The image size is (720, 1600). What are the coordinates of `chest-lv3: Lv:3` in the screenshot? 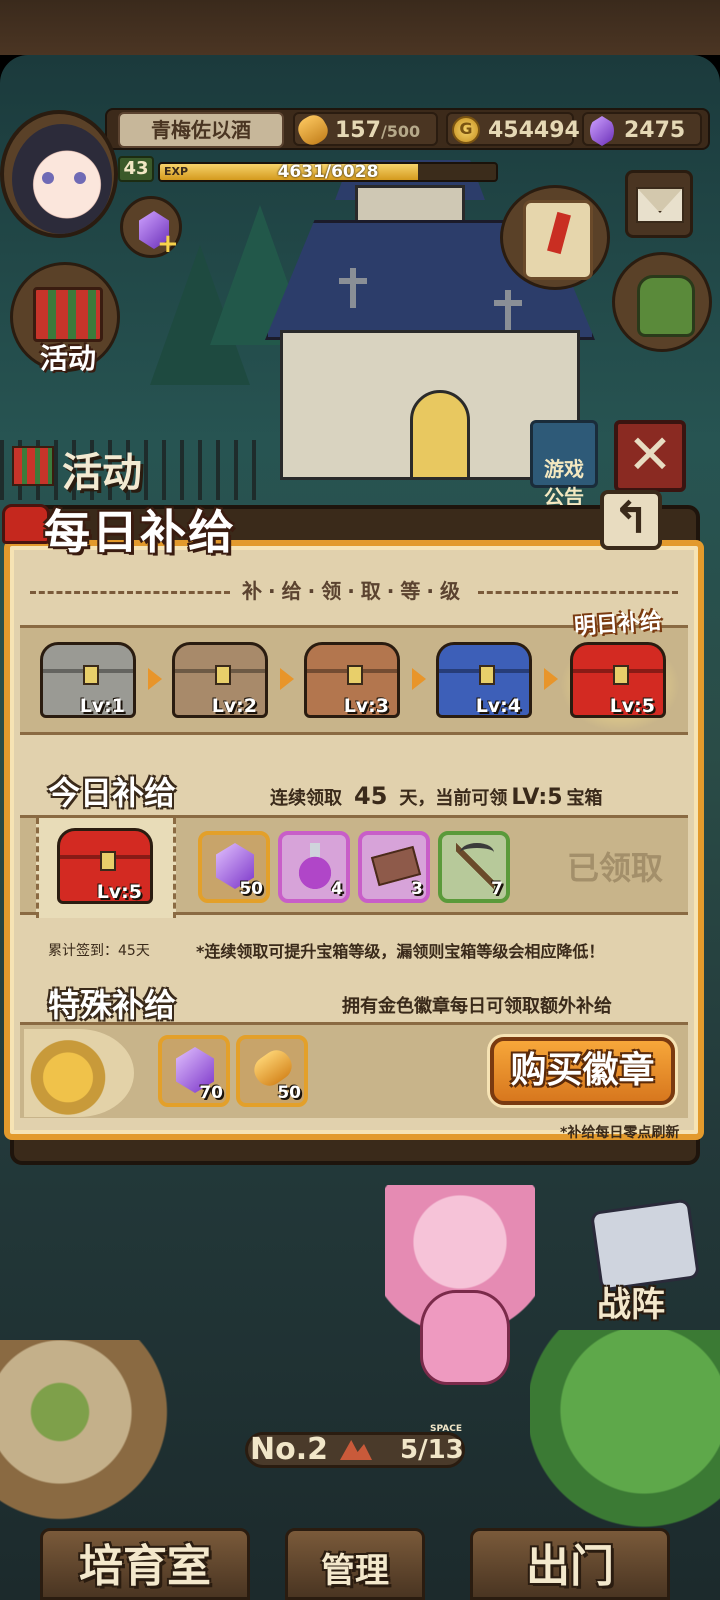 It's located at (352, 680).